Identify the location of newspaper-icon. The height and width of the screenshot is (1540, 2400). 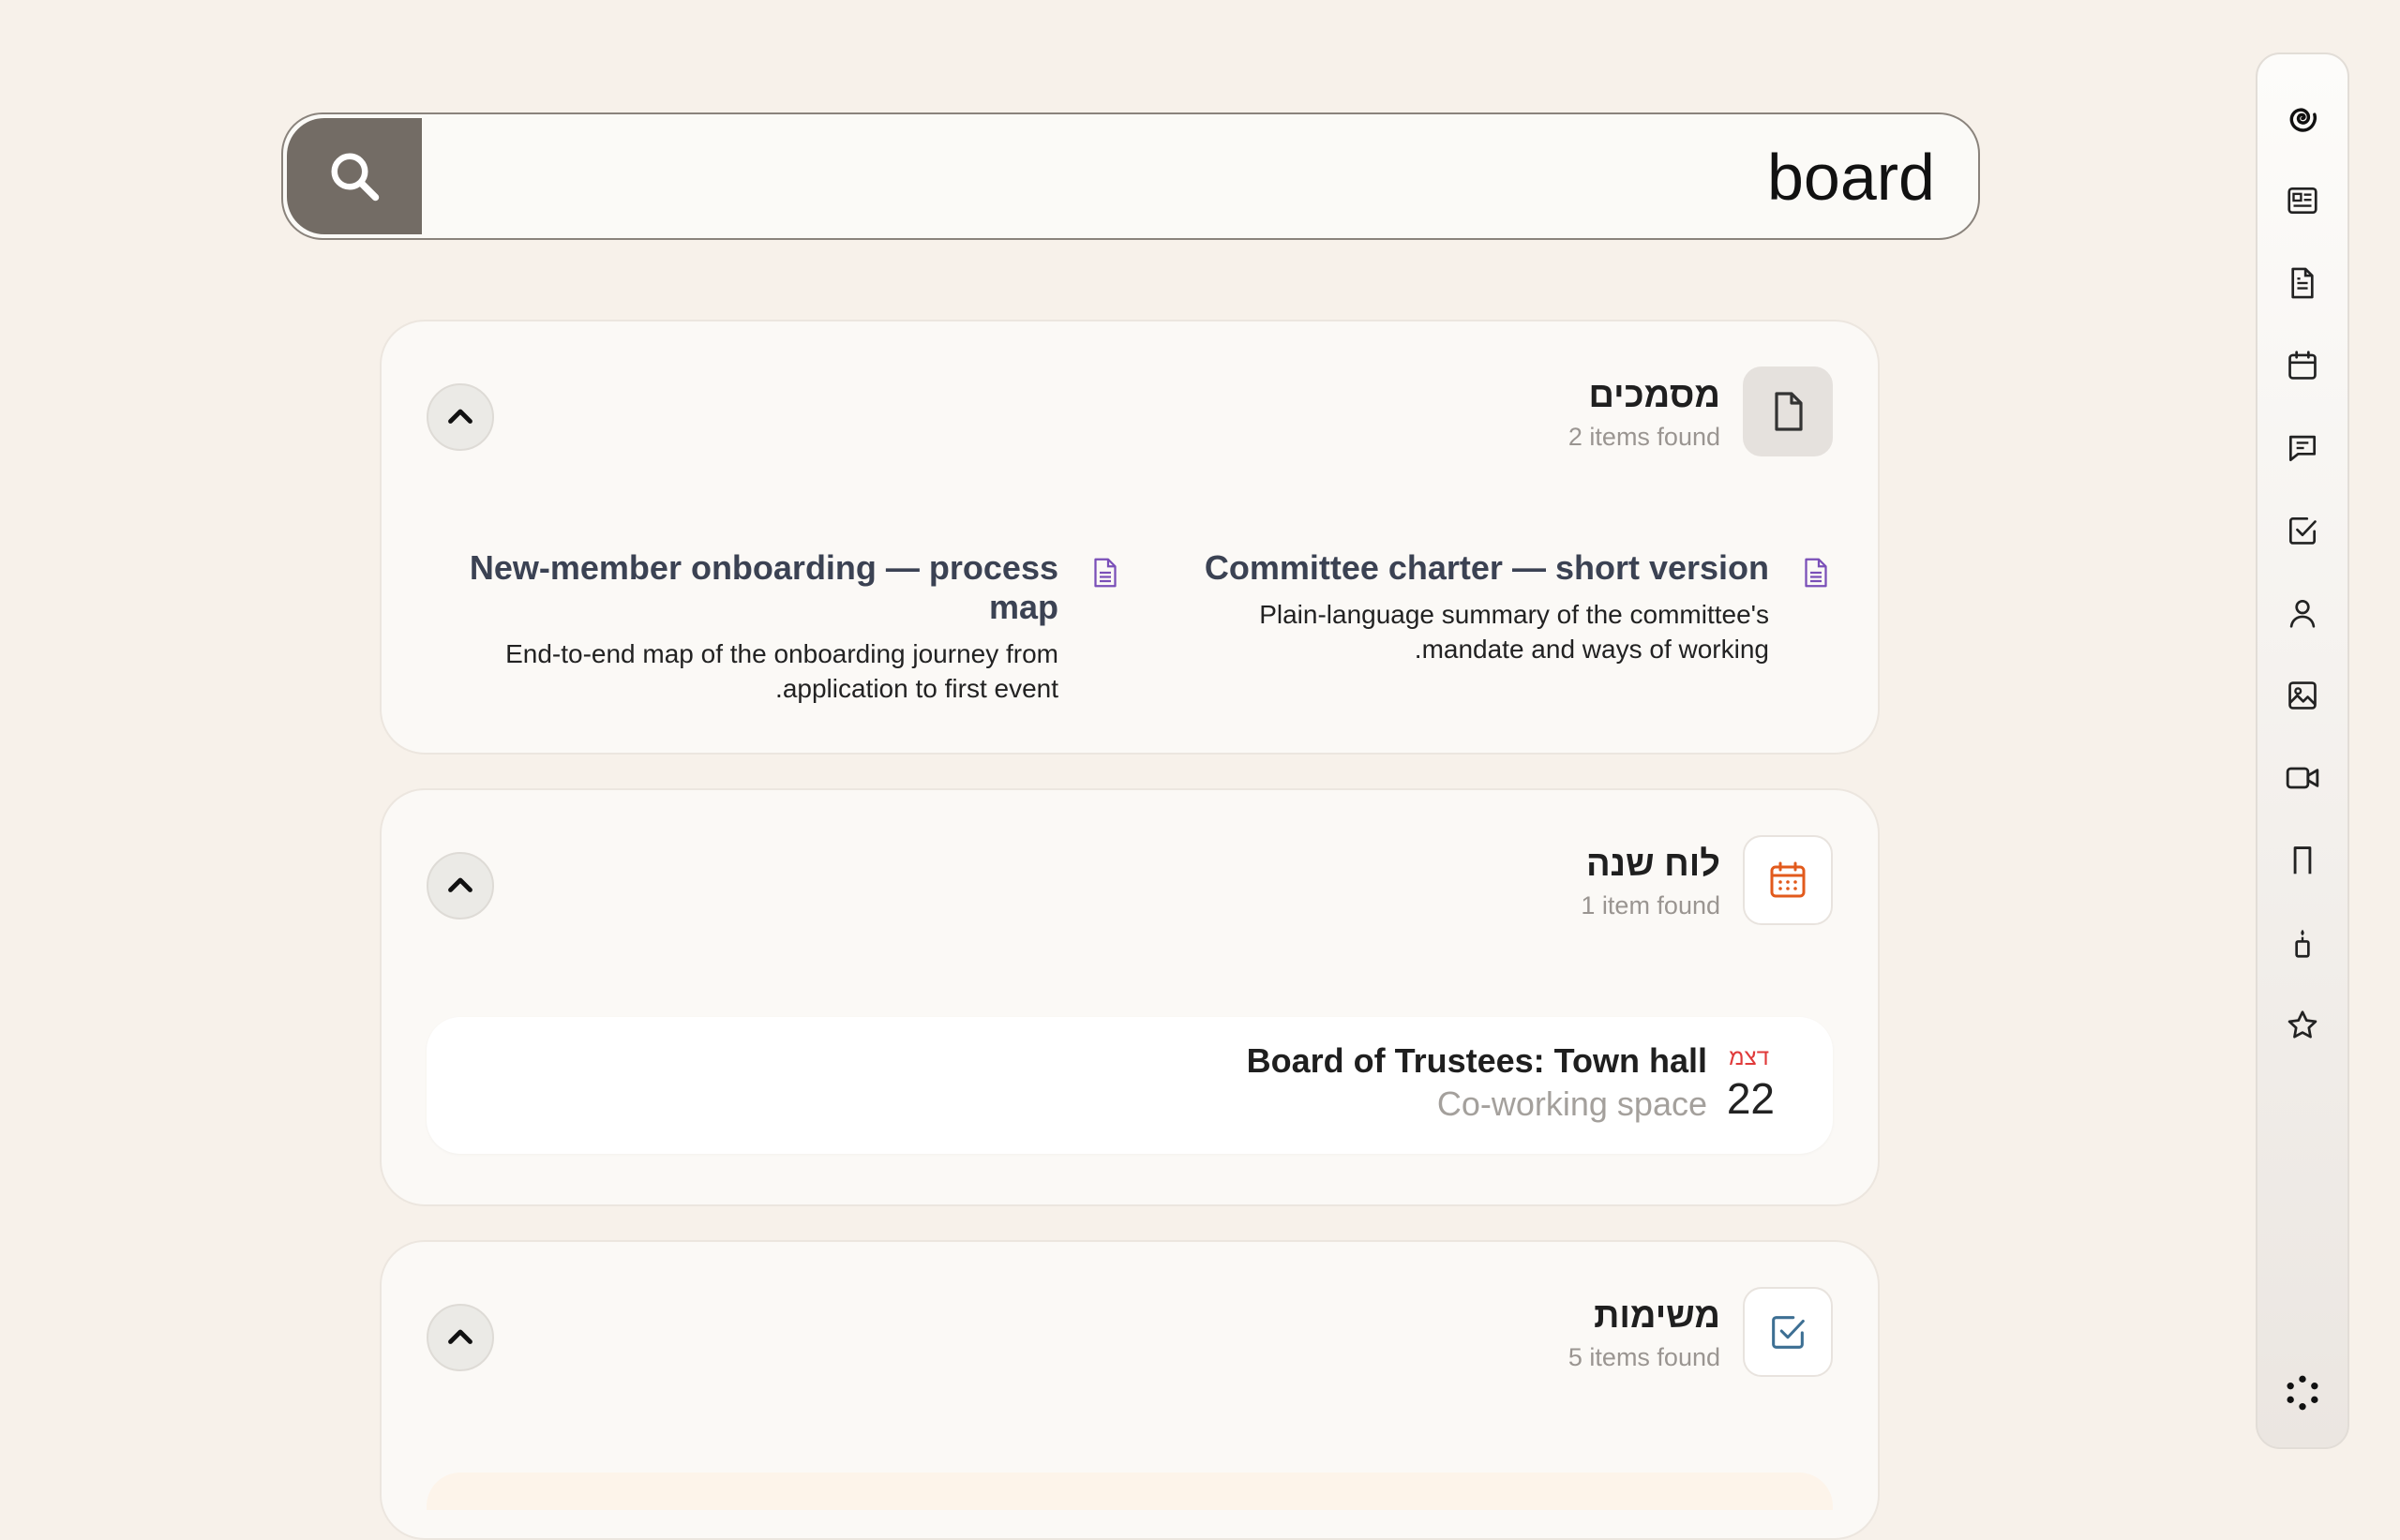
(2303, 201).